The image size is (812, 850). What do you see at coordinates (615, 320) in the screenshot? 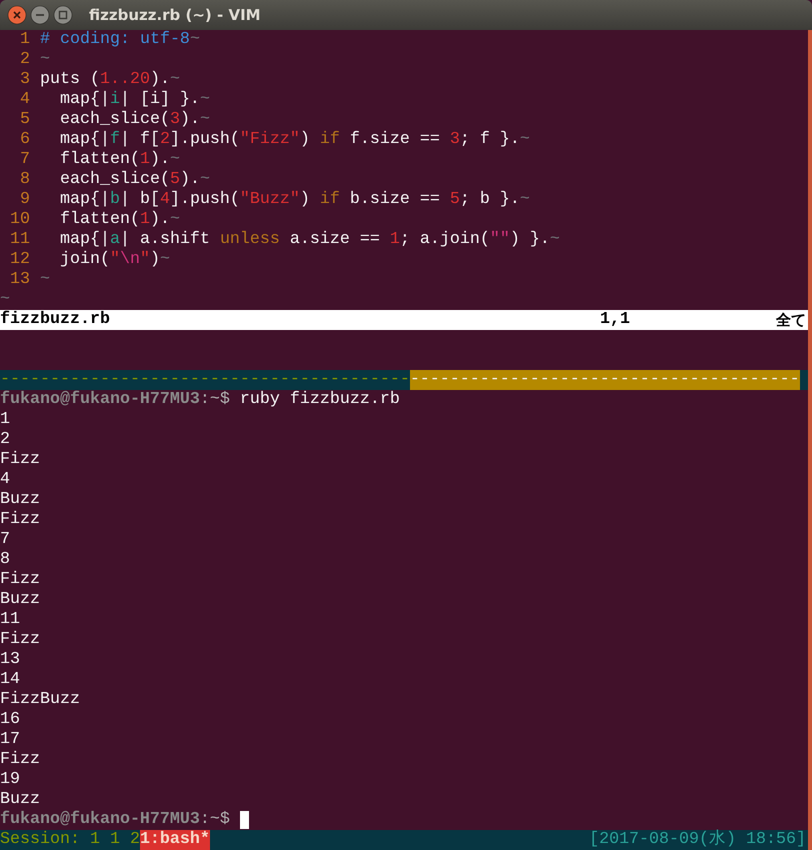
I see `cursor-position: 1,1` at bounding box center [615, 320].